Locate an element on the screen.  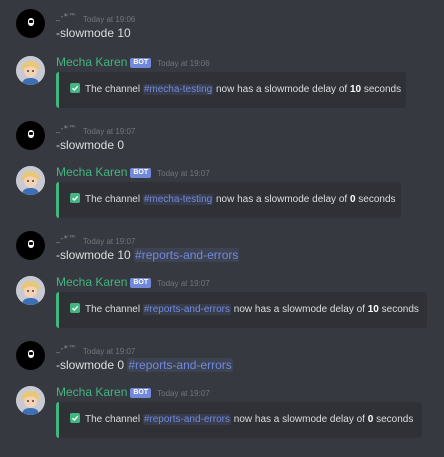
message-user: _-*™ Today at 19:07 -slowmode 0 is located at coordinates (222, 137).